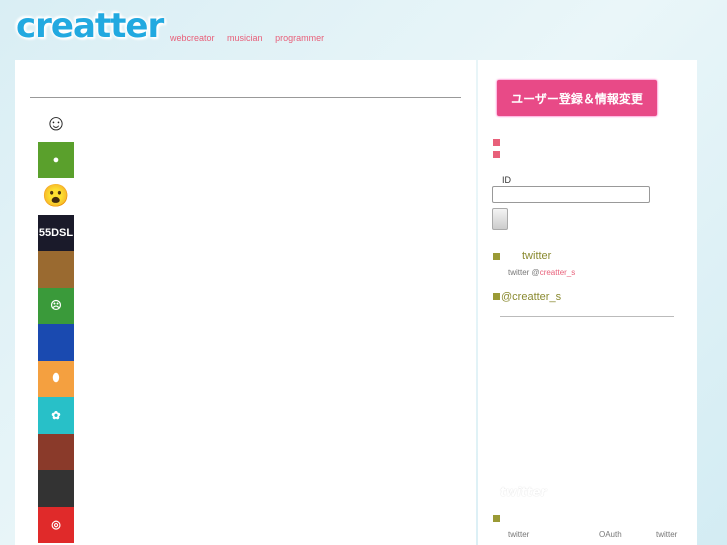  What do you see at coordinates (523, 492) in the screenshot?
I see `twitter-widget-logo: twitter` at bounding box center [523, 492].